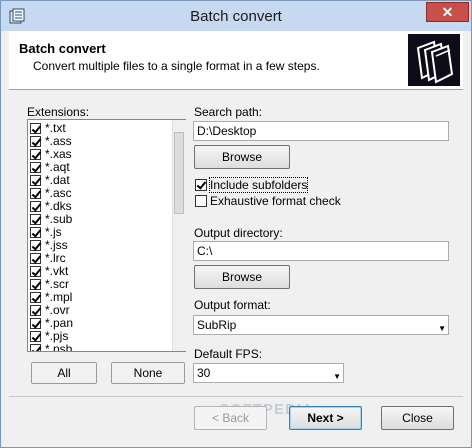 Image resolution: width=472 pixels, height=448 pixels. I want to click on include-subfolders-label: Include subfolders, so click(258, 185).